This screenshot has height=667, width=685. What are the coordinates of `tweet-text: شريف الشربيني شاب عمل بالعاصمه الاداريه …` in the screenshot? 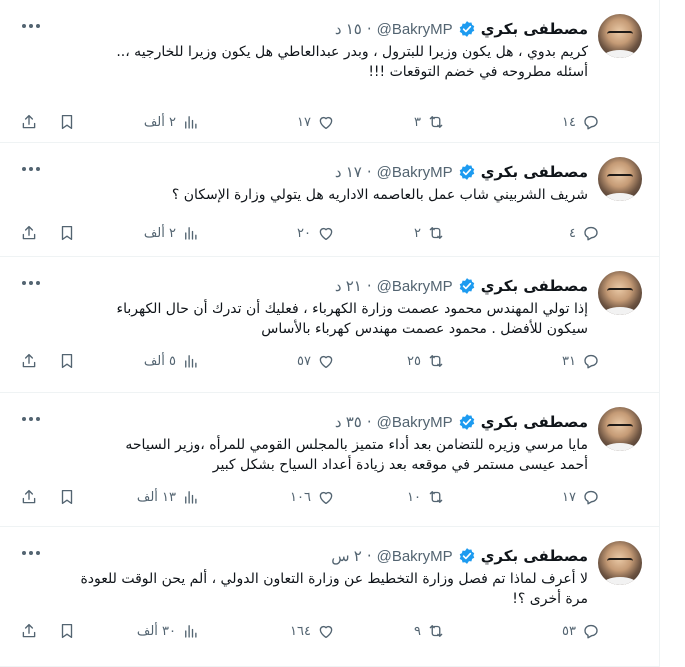 It's located at (308, 195).